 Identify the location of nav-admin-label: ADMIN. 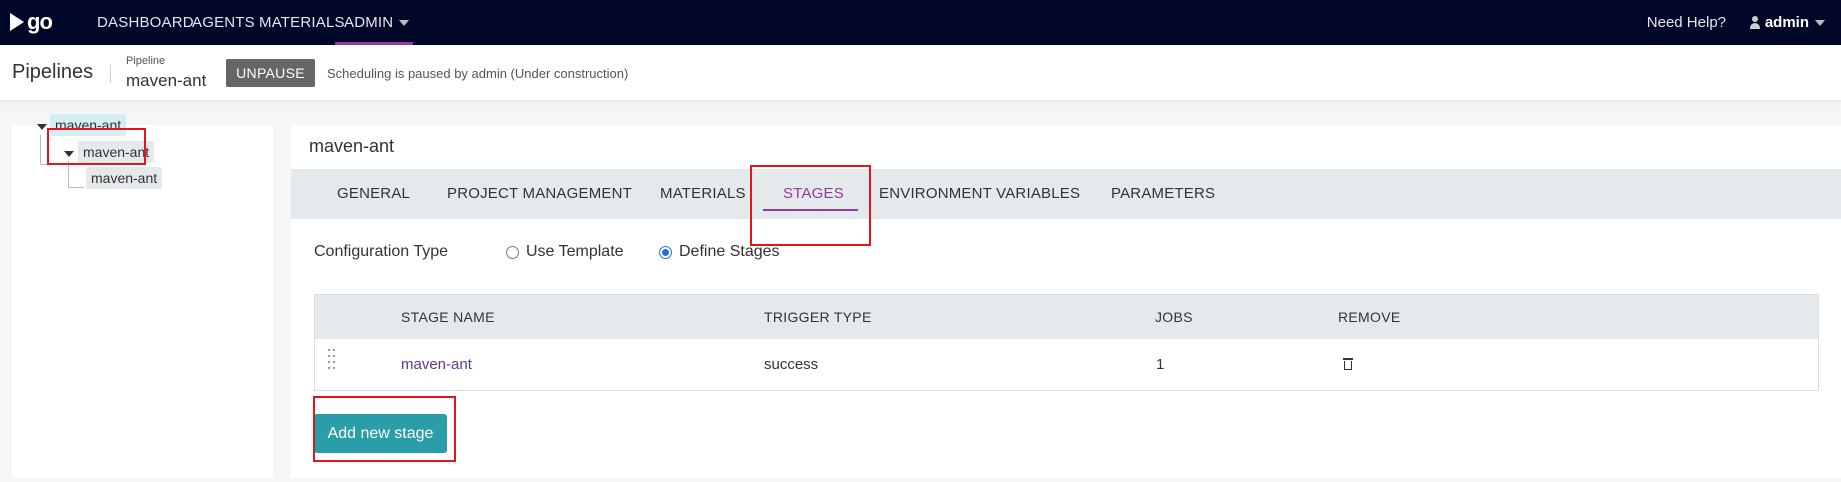
(369, 22).